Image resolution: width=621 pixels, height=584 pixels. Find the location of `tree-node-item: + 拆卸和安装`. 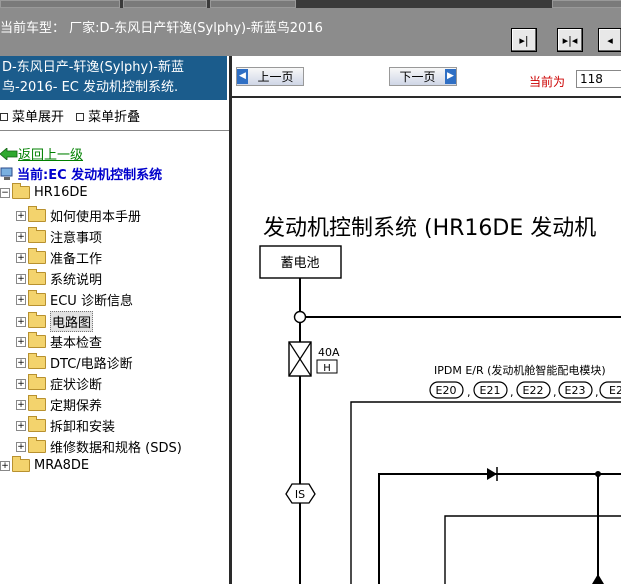

tree-node-item: + 拆卸和安装 is located at coordinates (65, 425).